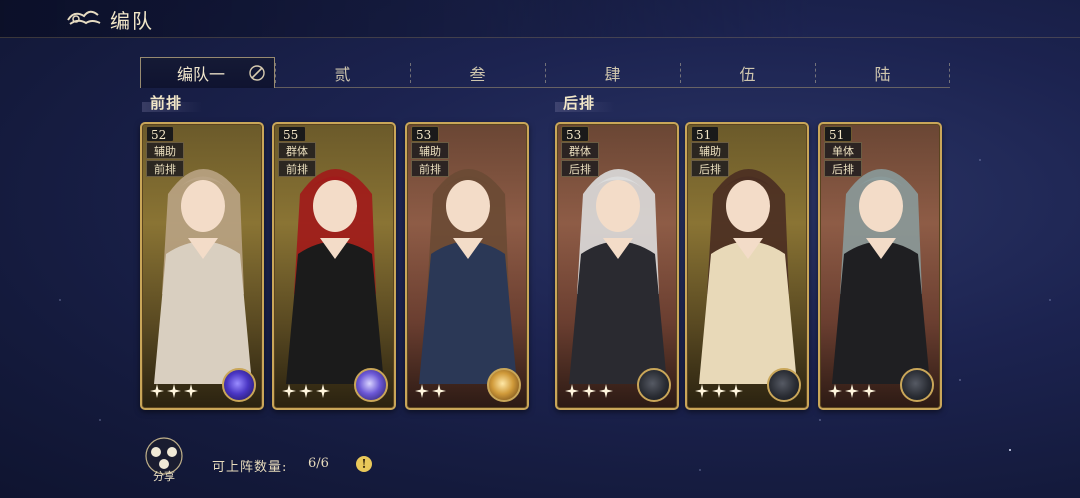 The image size is (1080, 498). I want to click on level-badge: 55, so click(292, 134).